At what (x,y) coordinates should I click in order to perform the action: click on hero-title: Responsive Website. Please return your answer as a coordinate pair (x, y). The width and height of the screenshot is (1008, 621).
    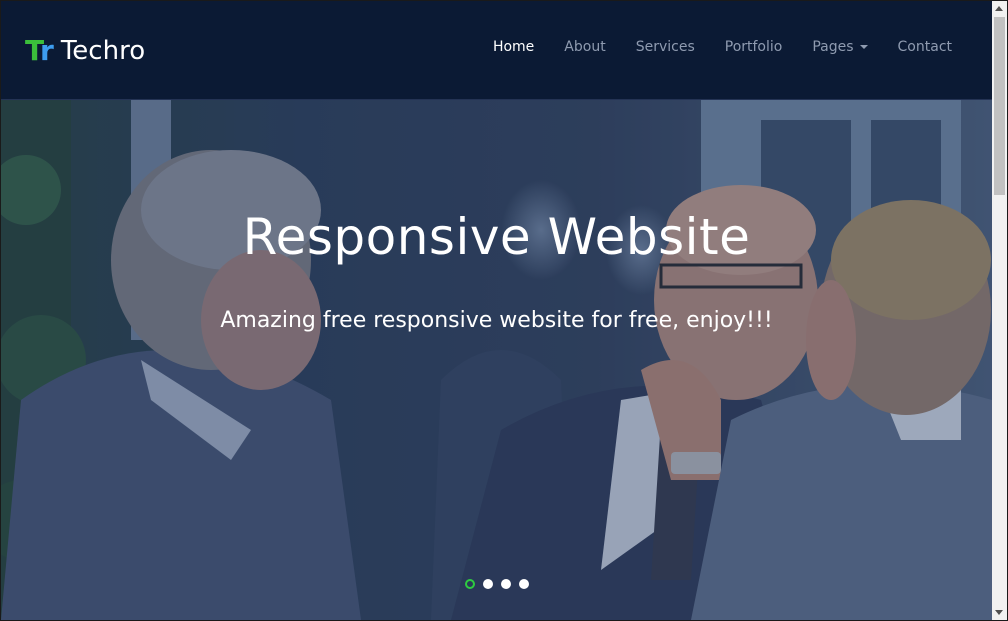
    Looking at the image, I should click on (496, 237).